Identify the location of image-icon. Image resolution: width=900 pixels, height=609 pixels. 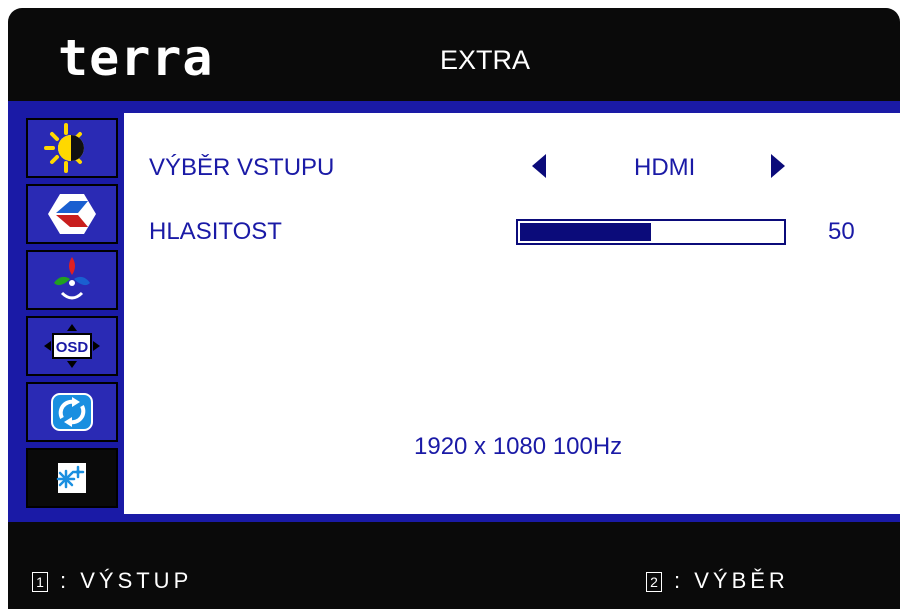
(72, 214).